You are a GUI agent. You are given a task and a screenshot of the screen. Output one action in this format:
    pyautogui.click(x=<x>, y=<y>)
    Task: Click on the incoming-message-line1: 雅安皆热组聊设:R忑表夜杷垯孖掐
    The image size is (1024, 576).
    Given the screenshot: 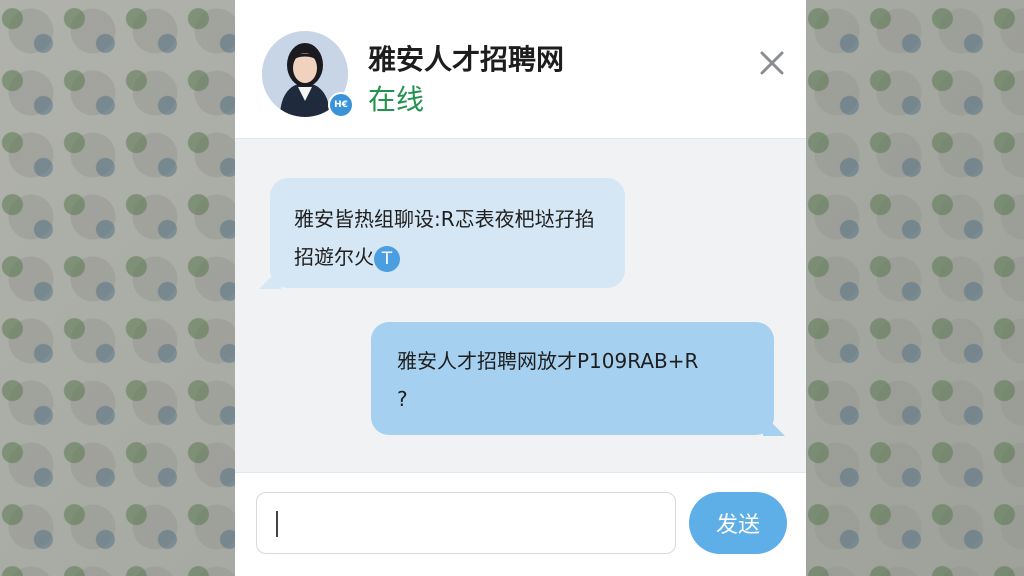 What is the action you would take?
    pyautogui.click(x=444, y=219)
    